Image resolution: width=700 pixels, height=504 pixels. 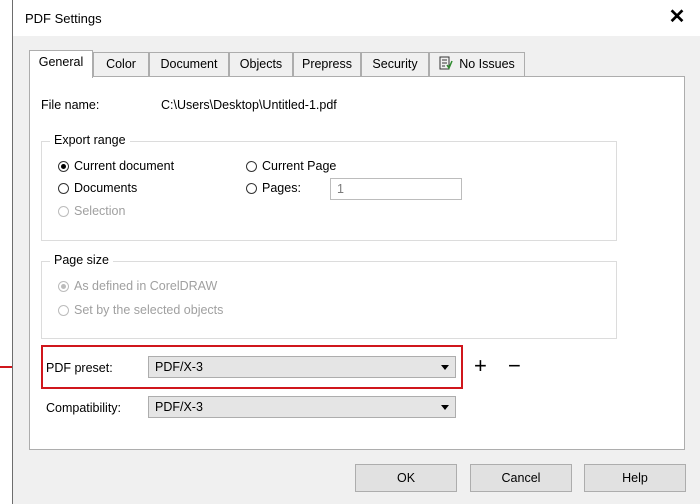 I want to click on as-defined-radio: As defined in CorelDRAW, so click(x=137, y=286).